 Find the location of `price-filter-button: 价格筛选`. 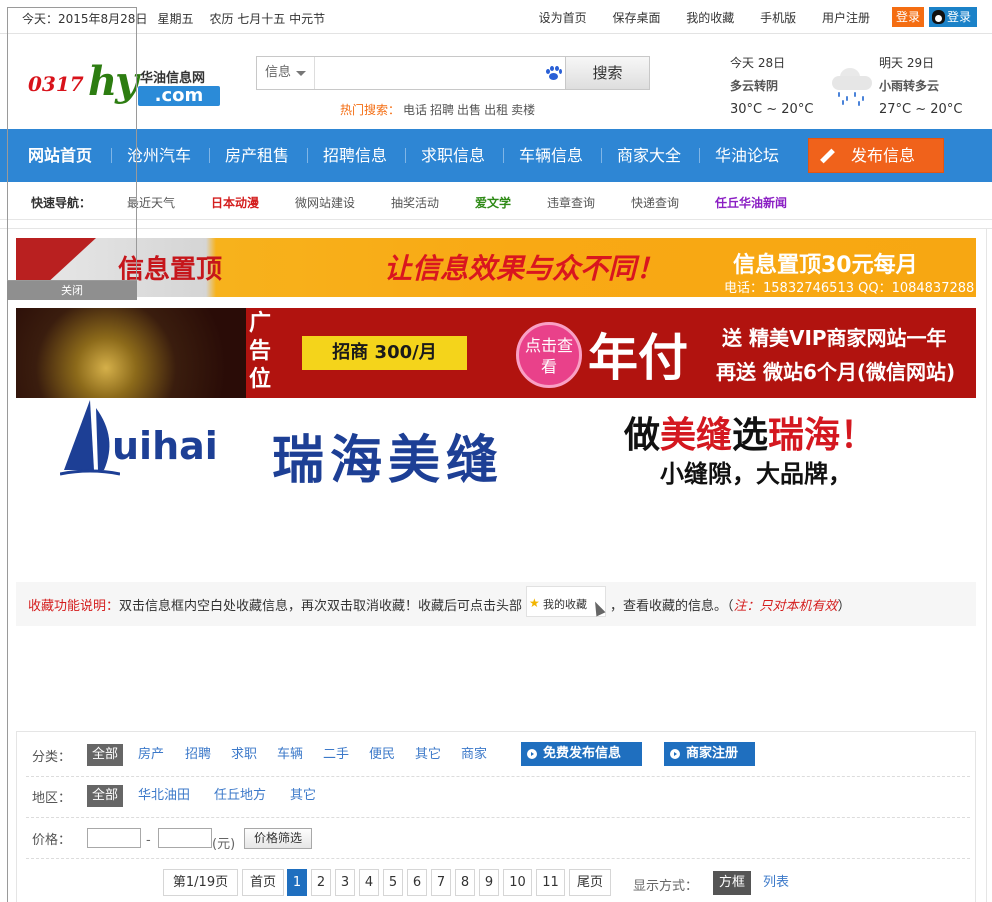

price-filter-button: 价格筛选 is located at coordinates (278, 838).